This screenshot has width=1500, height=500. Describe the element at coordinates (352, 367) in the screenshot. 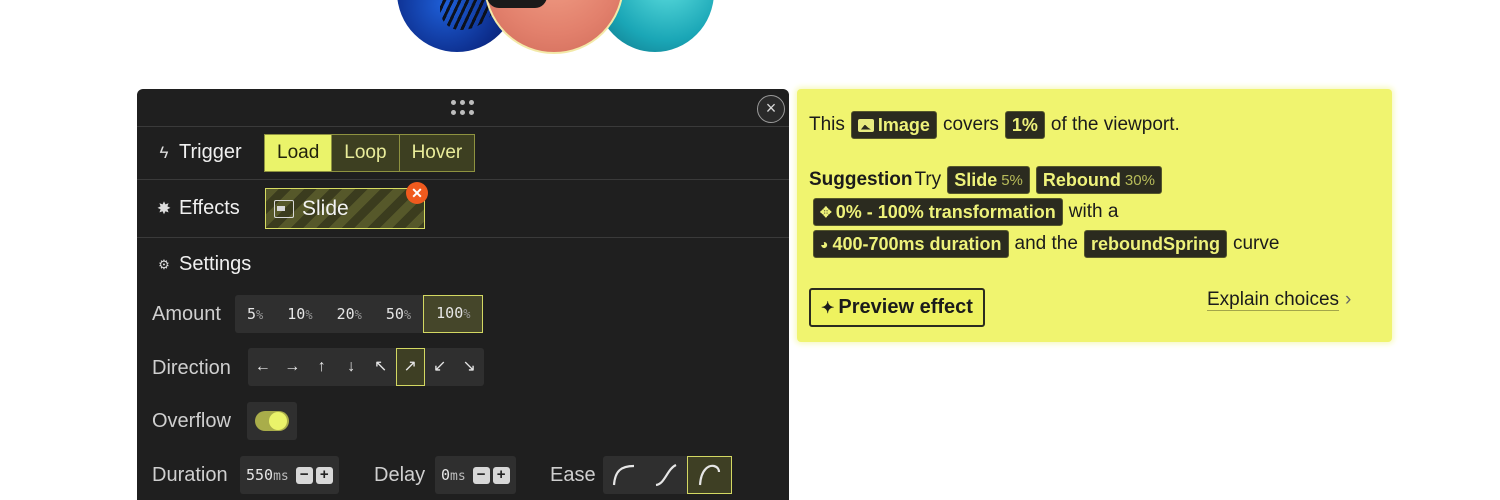

I see `direction-down-arrow-icon: ↓` at that location.